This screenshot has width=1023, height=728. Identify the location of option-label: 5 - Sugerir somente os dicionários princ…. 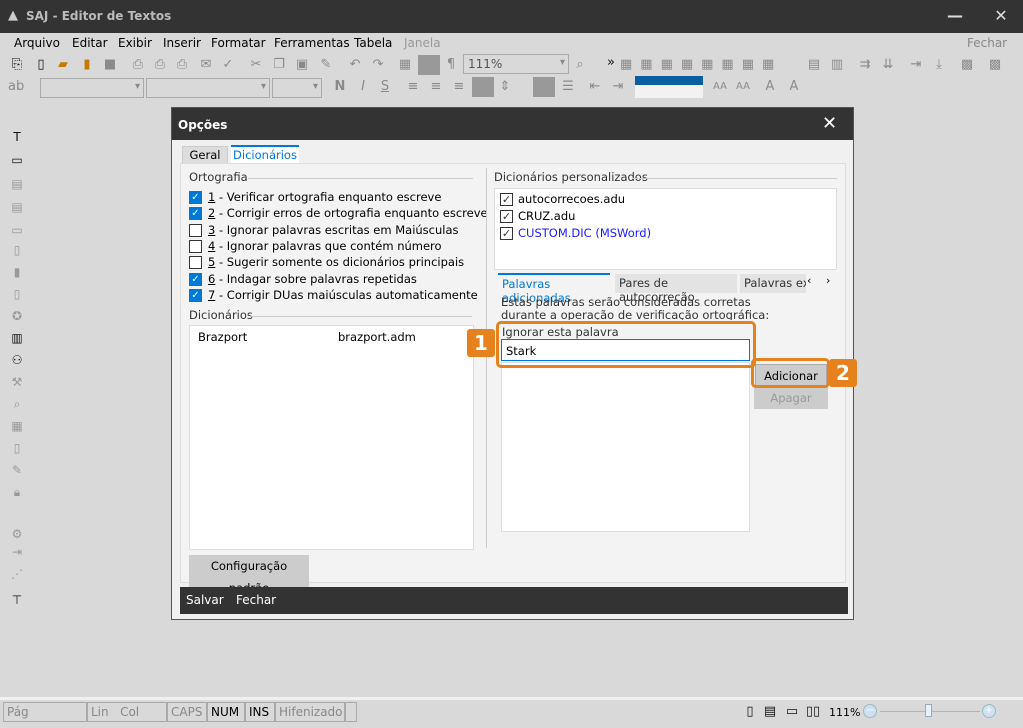
(336, 262).